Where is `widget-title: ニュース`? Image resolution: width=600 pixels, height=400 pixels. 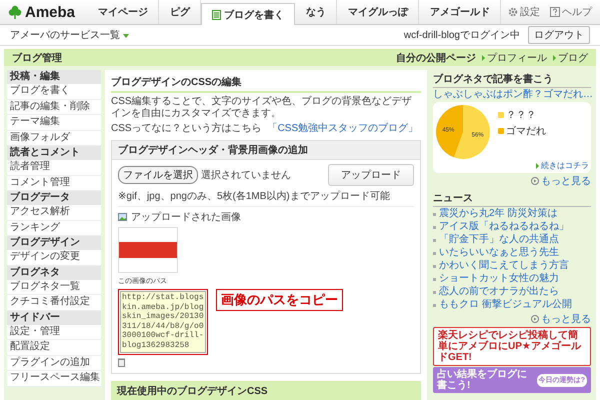 widget-title: ニュース is located at coordinates (512, 198).